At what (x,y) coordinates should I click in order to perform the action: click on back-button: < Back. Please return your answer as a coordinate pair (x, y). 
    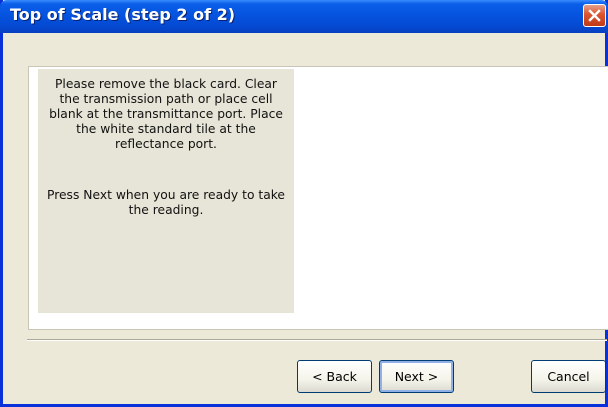
    Looking at the image, I should click on (334, 376).